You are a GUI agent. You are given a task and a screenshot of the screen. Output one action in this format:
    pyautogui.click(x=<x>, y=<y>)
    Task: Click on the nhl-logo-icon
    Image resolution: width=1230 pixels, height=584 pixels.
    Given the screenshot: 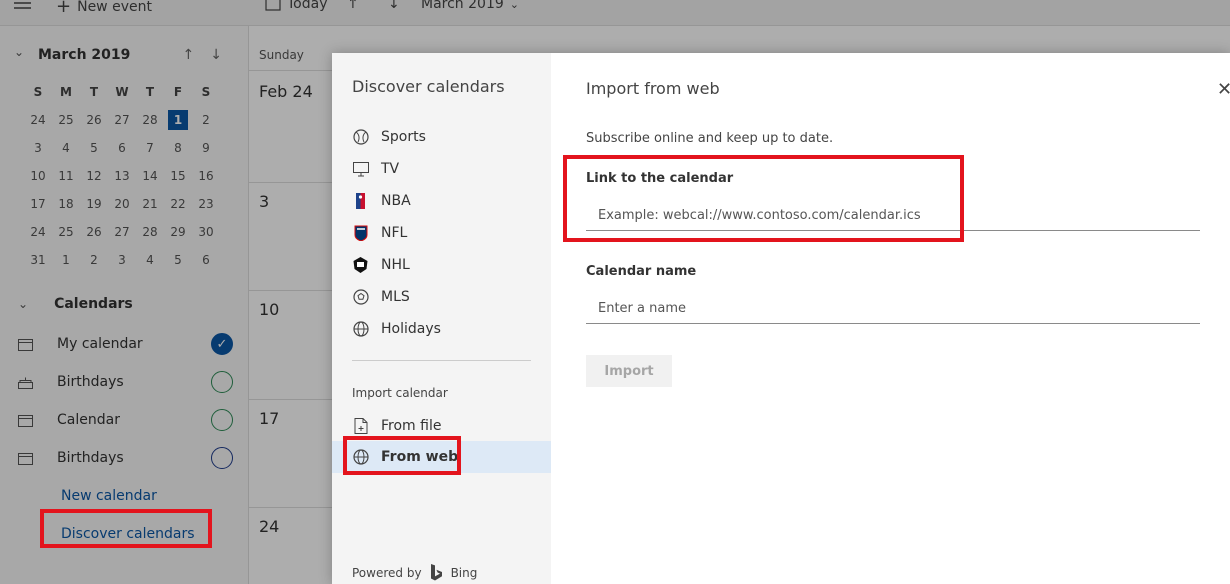 What is the action you would take?
    pyautogui.click(x=360, y=265)
    